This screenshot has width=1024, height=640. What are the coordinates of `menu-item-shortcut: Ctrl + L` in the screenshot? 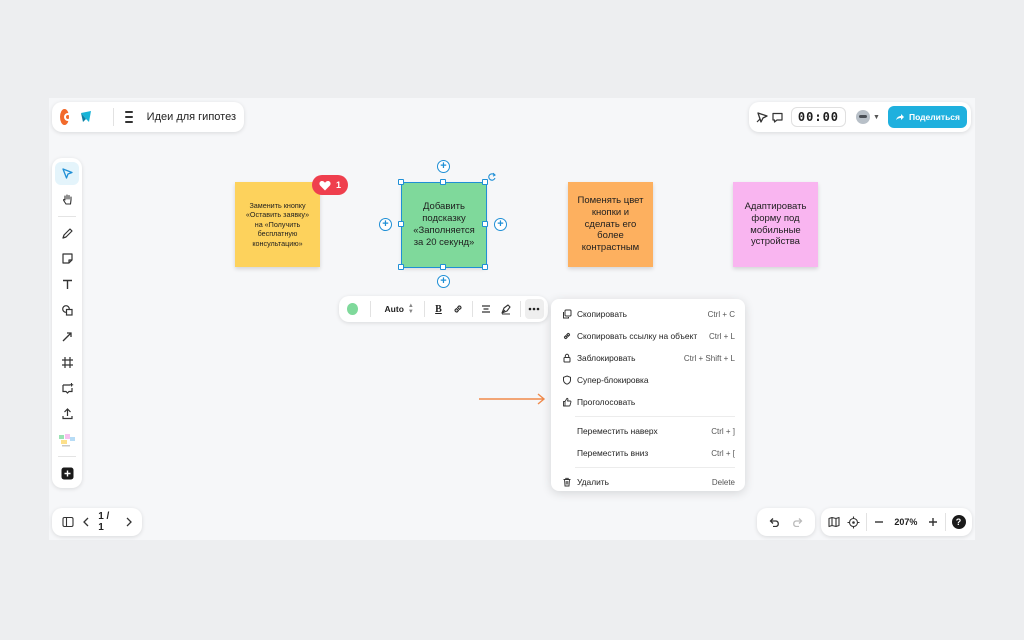 It's located at (721, 336).